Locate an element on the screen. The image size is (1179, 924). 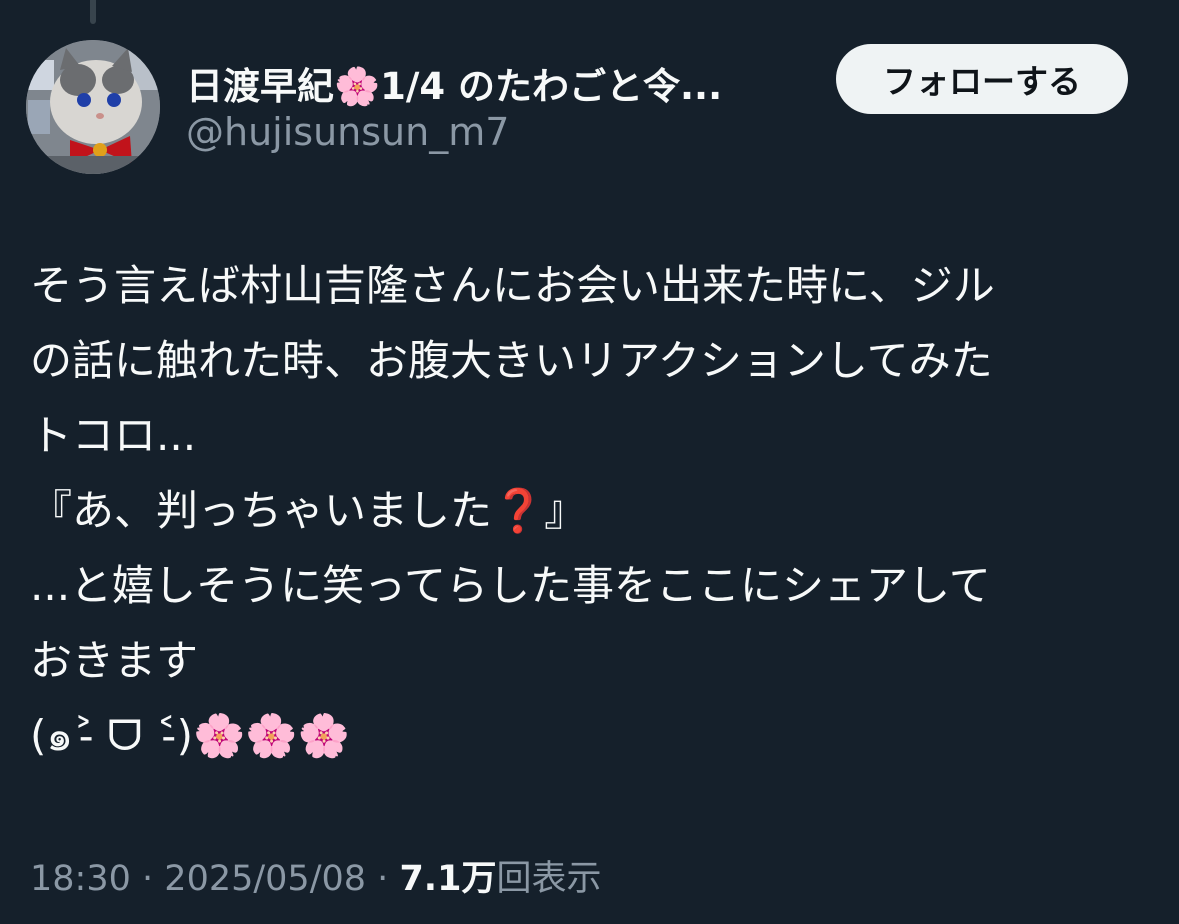
views-label: 回表示 is located at coordinates (549, 879).